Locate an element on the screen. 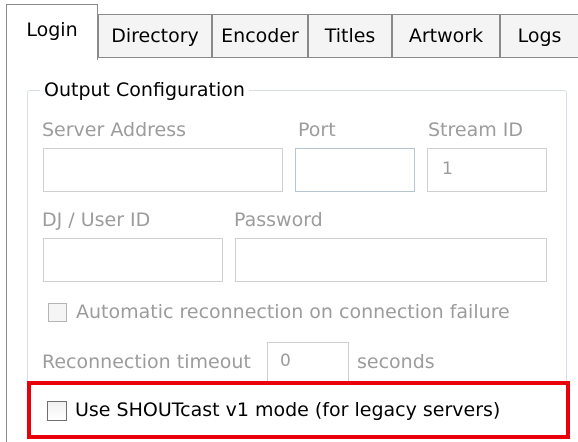 The width and height of the screenshot is (578, 442). stream-id-label: Stream ID is located at coordinates (476, 130).